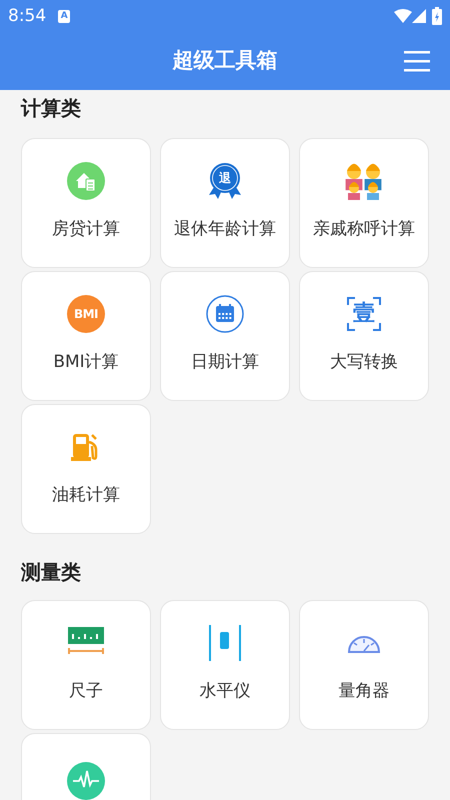  Describe the element at coordinates (364, 181) in the screenshot. I see `family-icon` at that location.